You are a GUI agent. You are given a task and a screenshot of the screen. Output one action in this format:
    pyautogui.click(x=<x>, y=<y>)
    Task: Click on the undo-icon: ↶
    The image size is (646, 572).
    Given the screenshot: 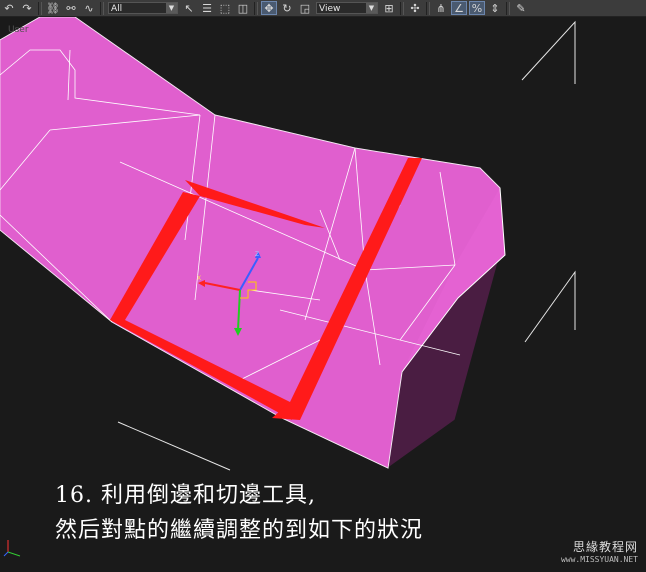 What is the action you would take?
    pyautogui.click(x=9, y=8)
    